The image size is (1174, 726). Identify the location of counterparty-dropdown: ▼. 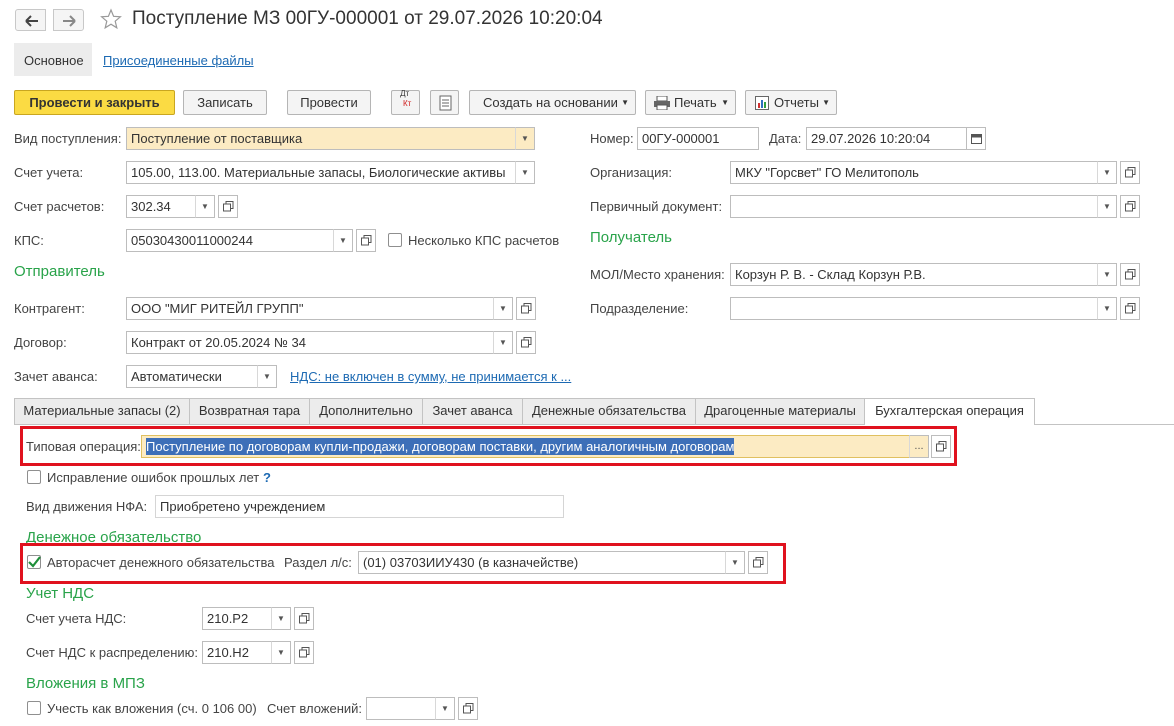
(503, 308).